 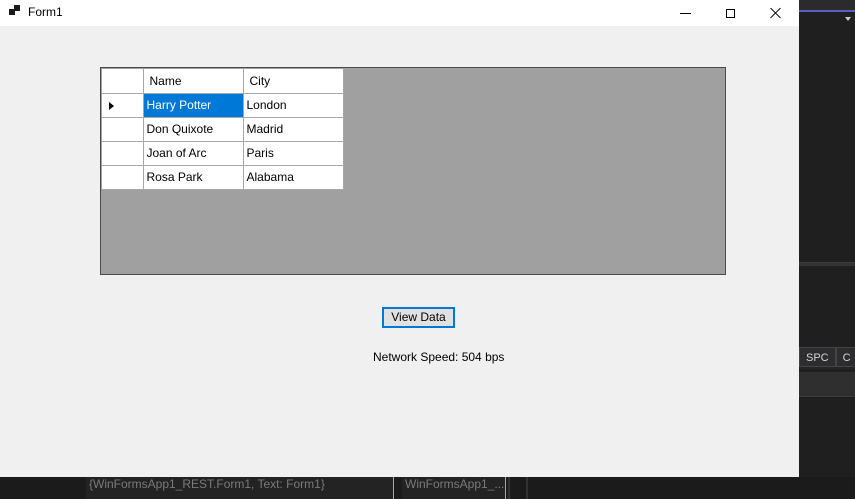 What do you see at coordinates (827, 11) in the screenshot?
I see `ide-accent-bar` at bounding box center [827, 11].